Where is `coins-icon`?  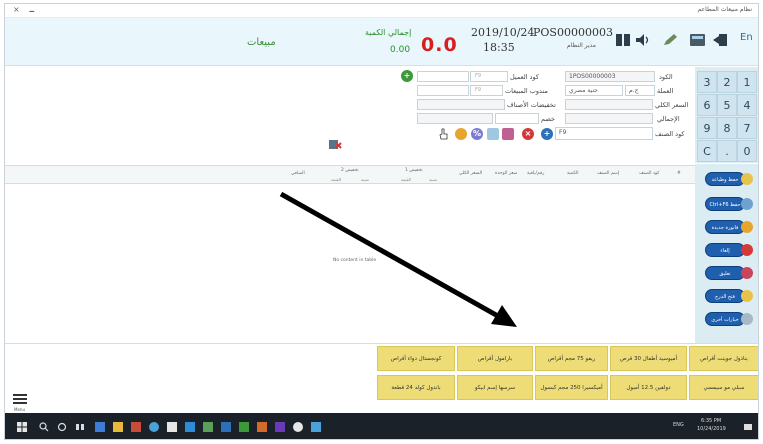
coins-icon is located at coordinates (461, 134).